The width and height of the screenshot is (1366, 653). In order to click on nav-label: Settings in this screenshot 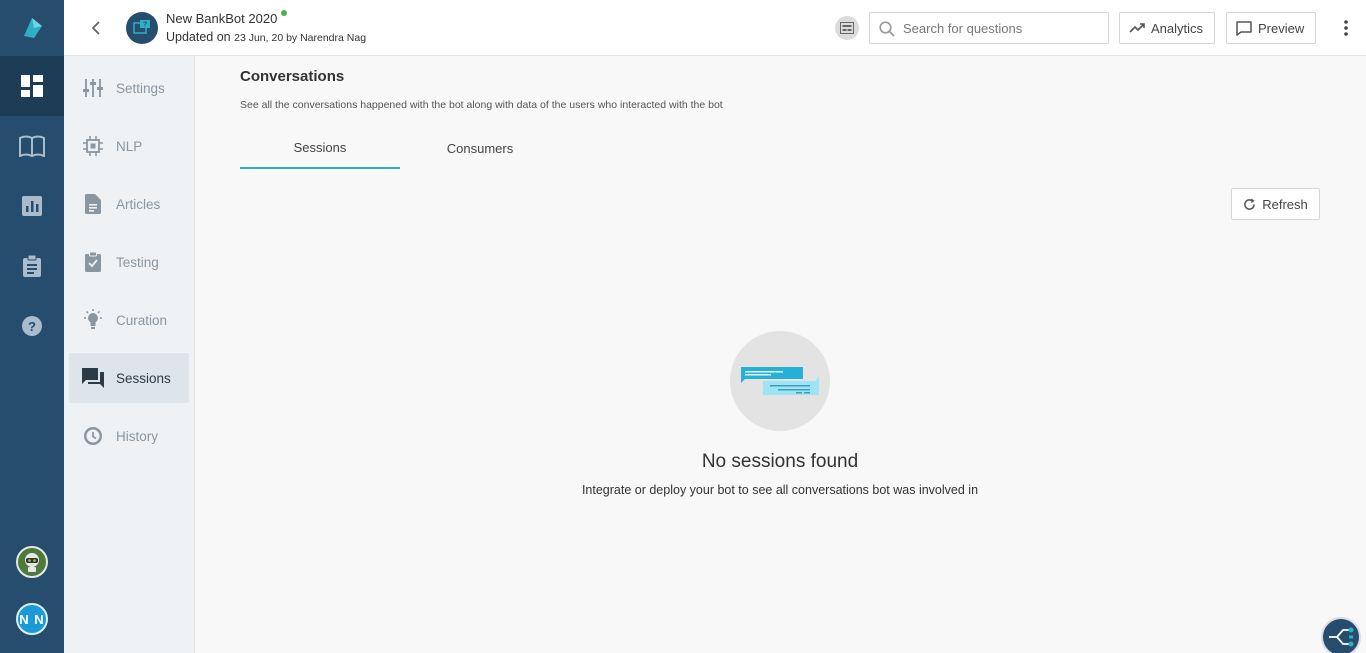, I will do `click(140, 88)`.